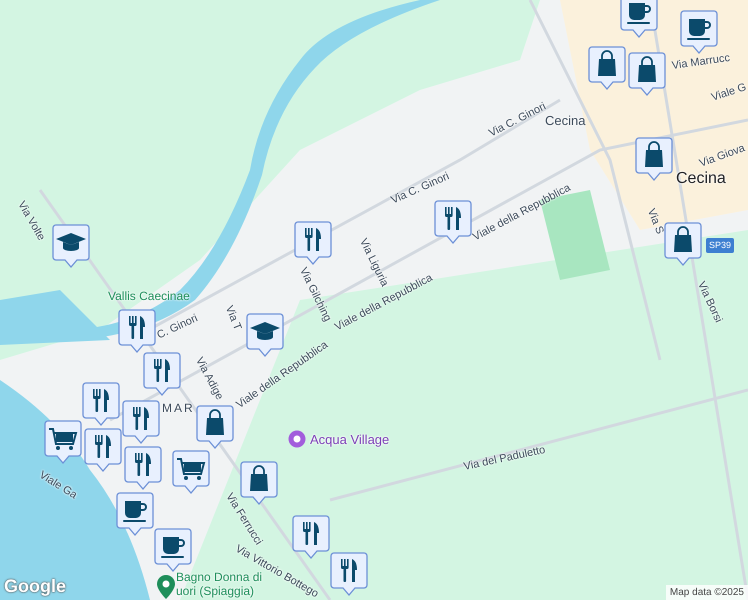 Image resolution: width=748 pixels, height=600 pixels. What do you see at coordinates (297, 439) in the screenshot?
I see `attraction-pin-icon` at bounding box center [297, 439].